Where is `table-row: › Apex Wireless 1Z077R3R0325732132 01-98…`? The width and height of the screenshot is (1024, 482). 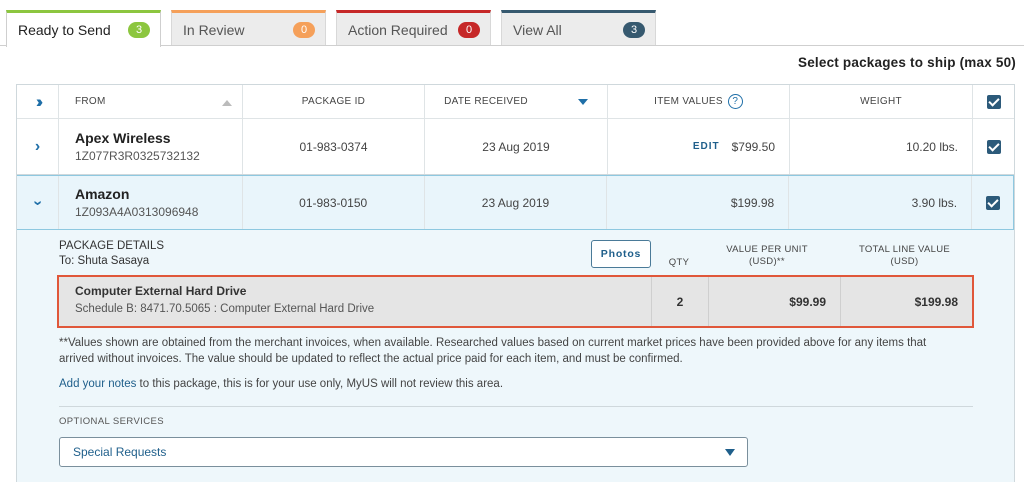
table-row: › Apex Wireless 1Z077R3R0325732132 01-98… is located at coordinates (515, 147).